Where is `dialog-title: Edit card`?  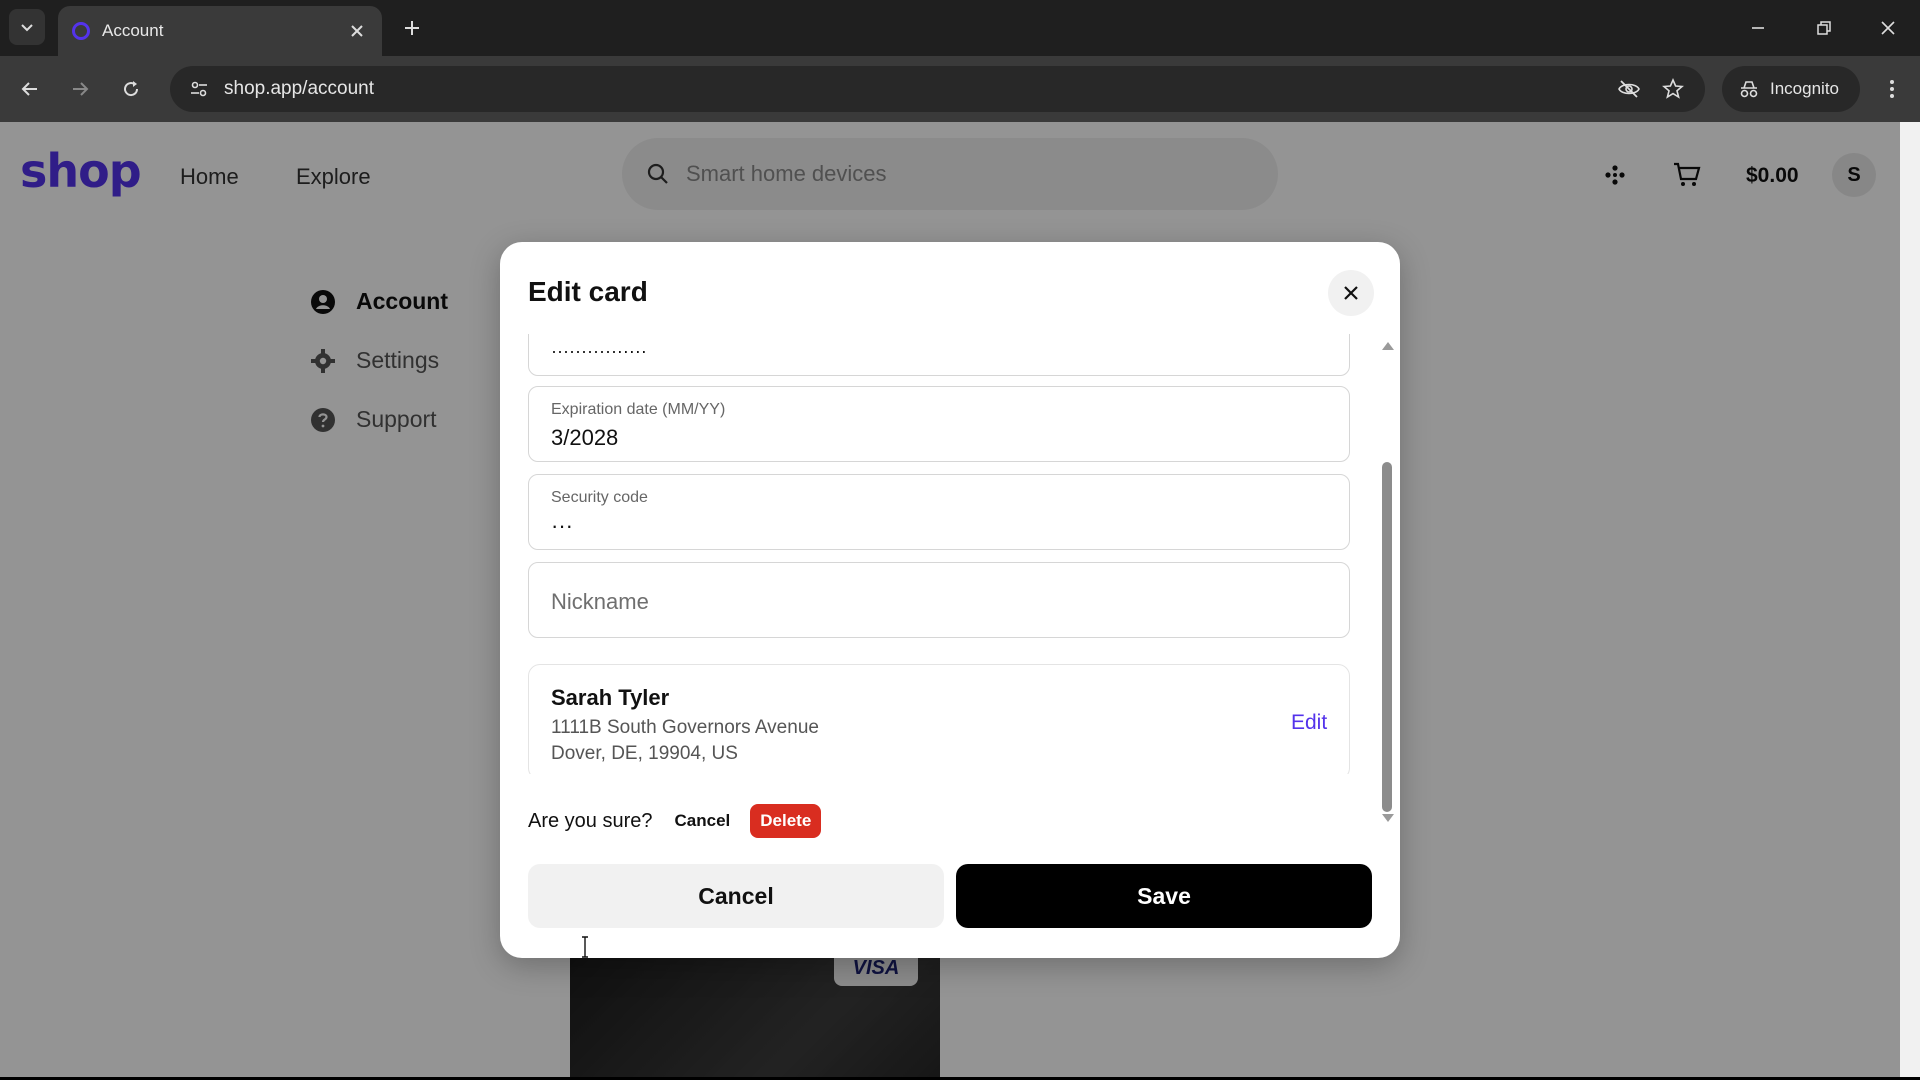
dialog-title: Edit card is located at coordinates (588, 291).